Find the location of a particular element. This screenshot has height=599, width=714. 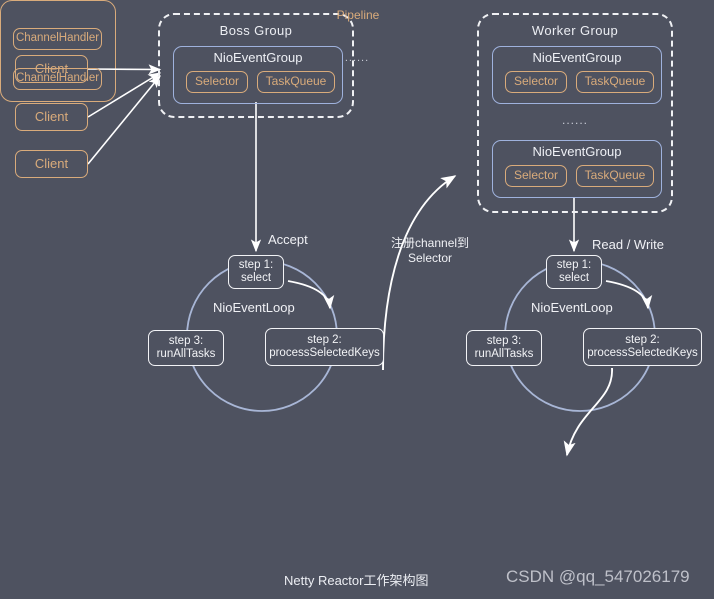

worker-loop-center-label: NioEventLoop is located at coordinates (572, 307).